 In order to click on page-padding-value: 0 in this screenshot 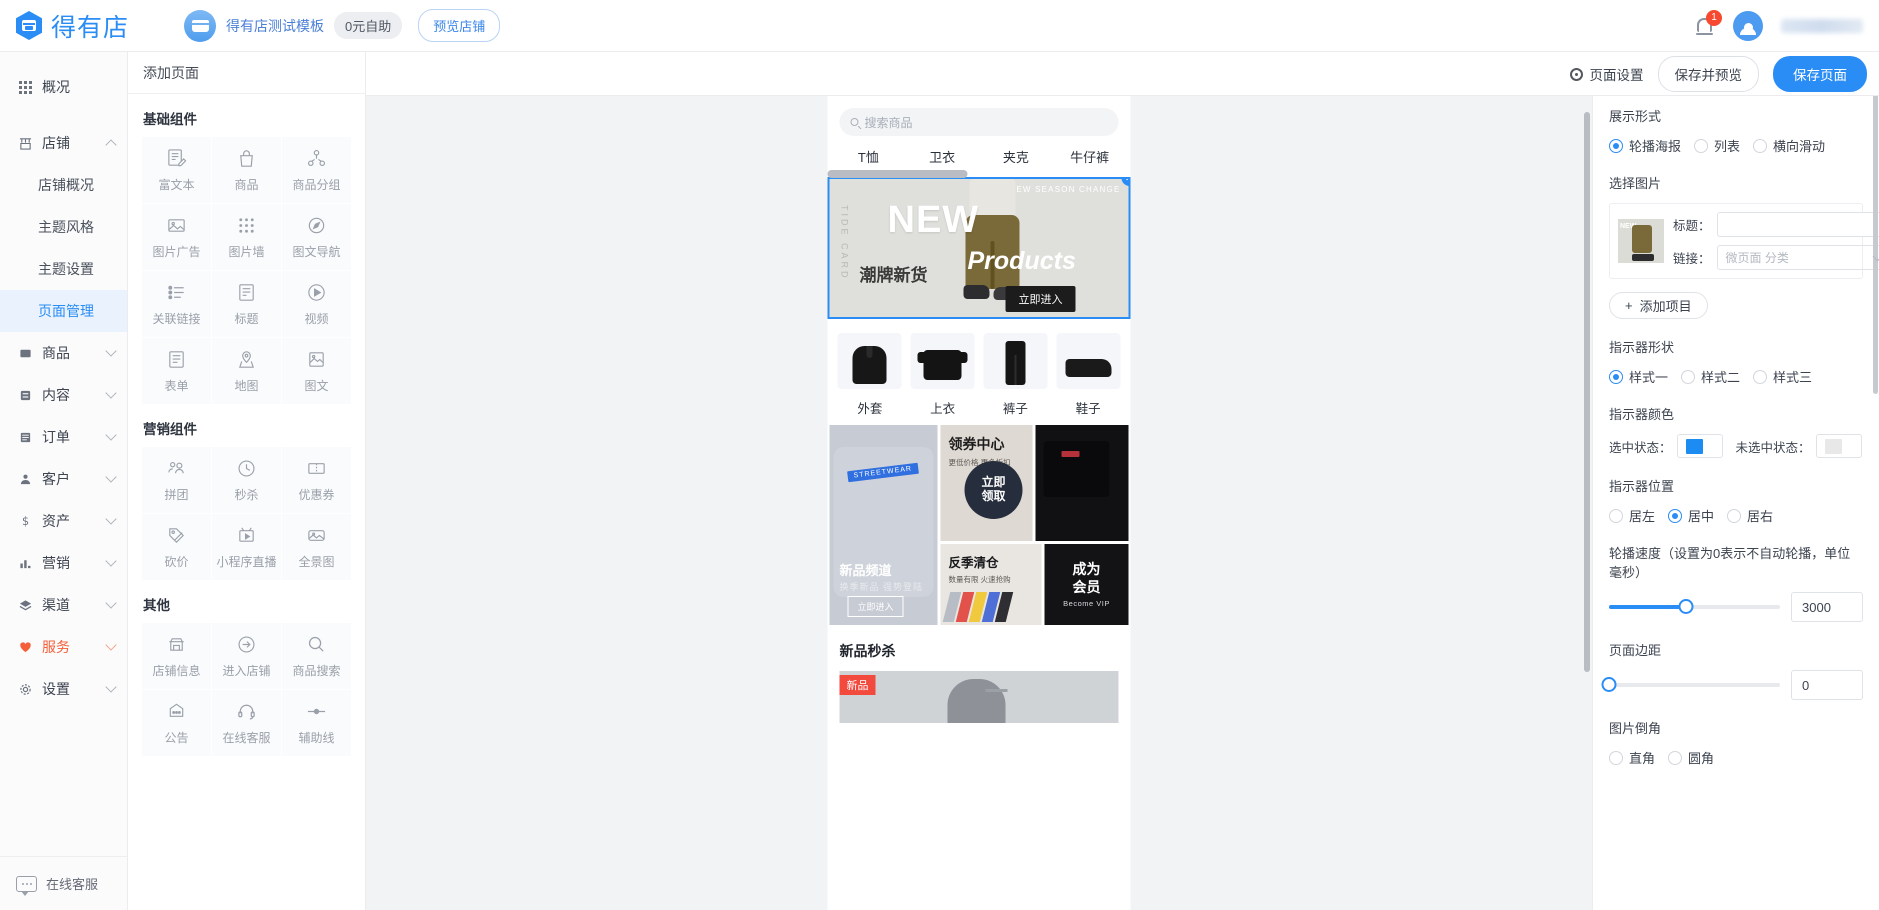, I will do `click(1827, 685)`.